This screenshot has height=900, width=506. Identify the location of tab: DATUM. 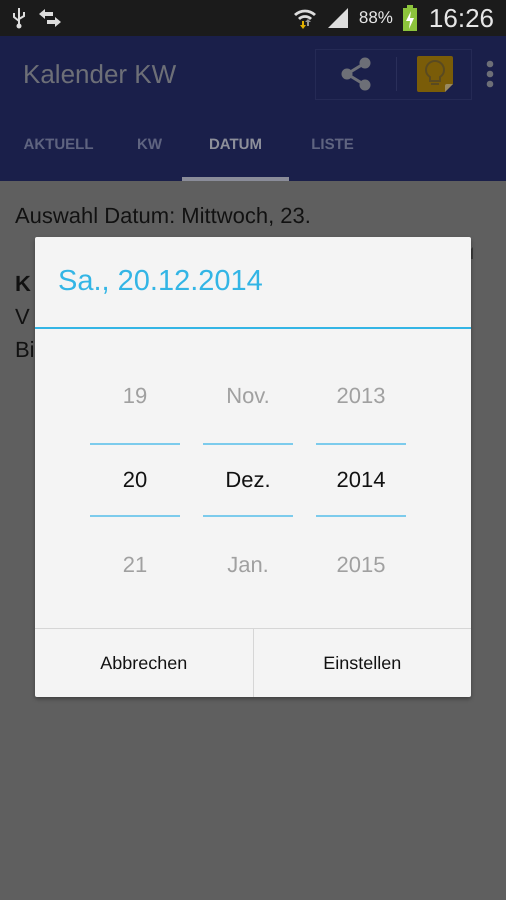
(235, 146).